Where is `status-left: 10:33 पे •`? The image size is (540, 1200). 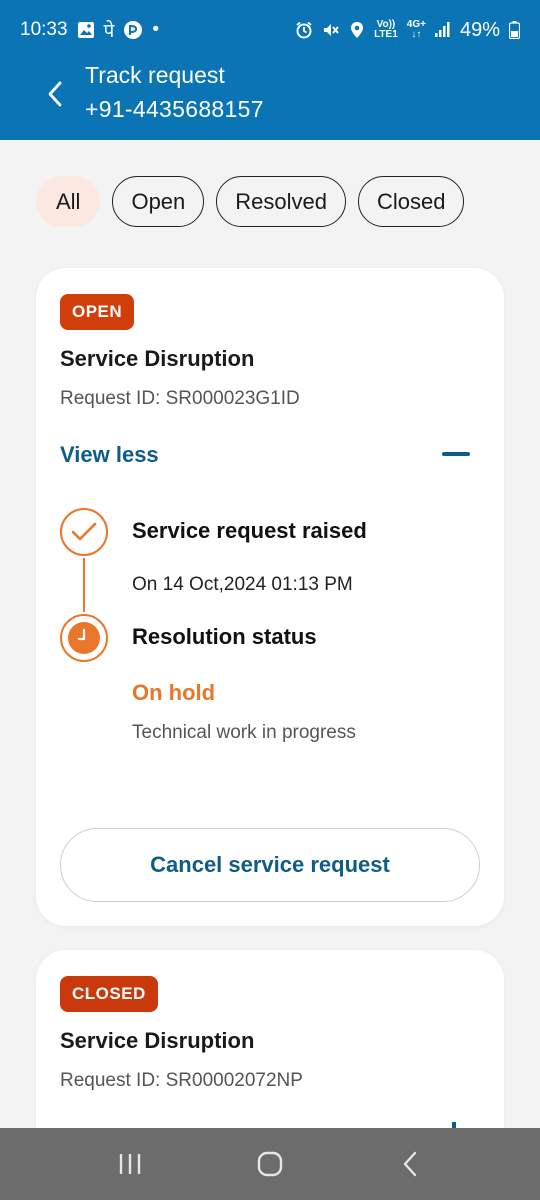
status-left: 10:33 पे • is located at coordinates (89, 30).